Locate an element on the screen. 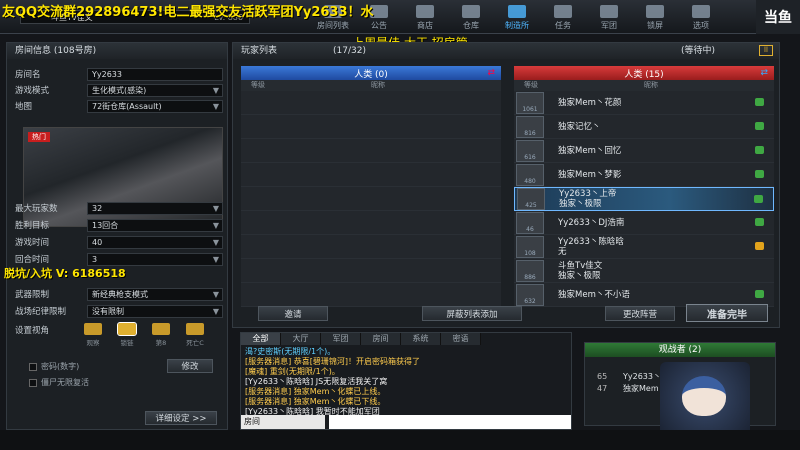 This screenshot has width=800, height=450. player-slot: 816 独家记忆丶 is located at coordinates (644, 127).